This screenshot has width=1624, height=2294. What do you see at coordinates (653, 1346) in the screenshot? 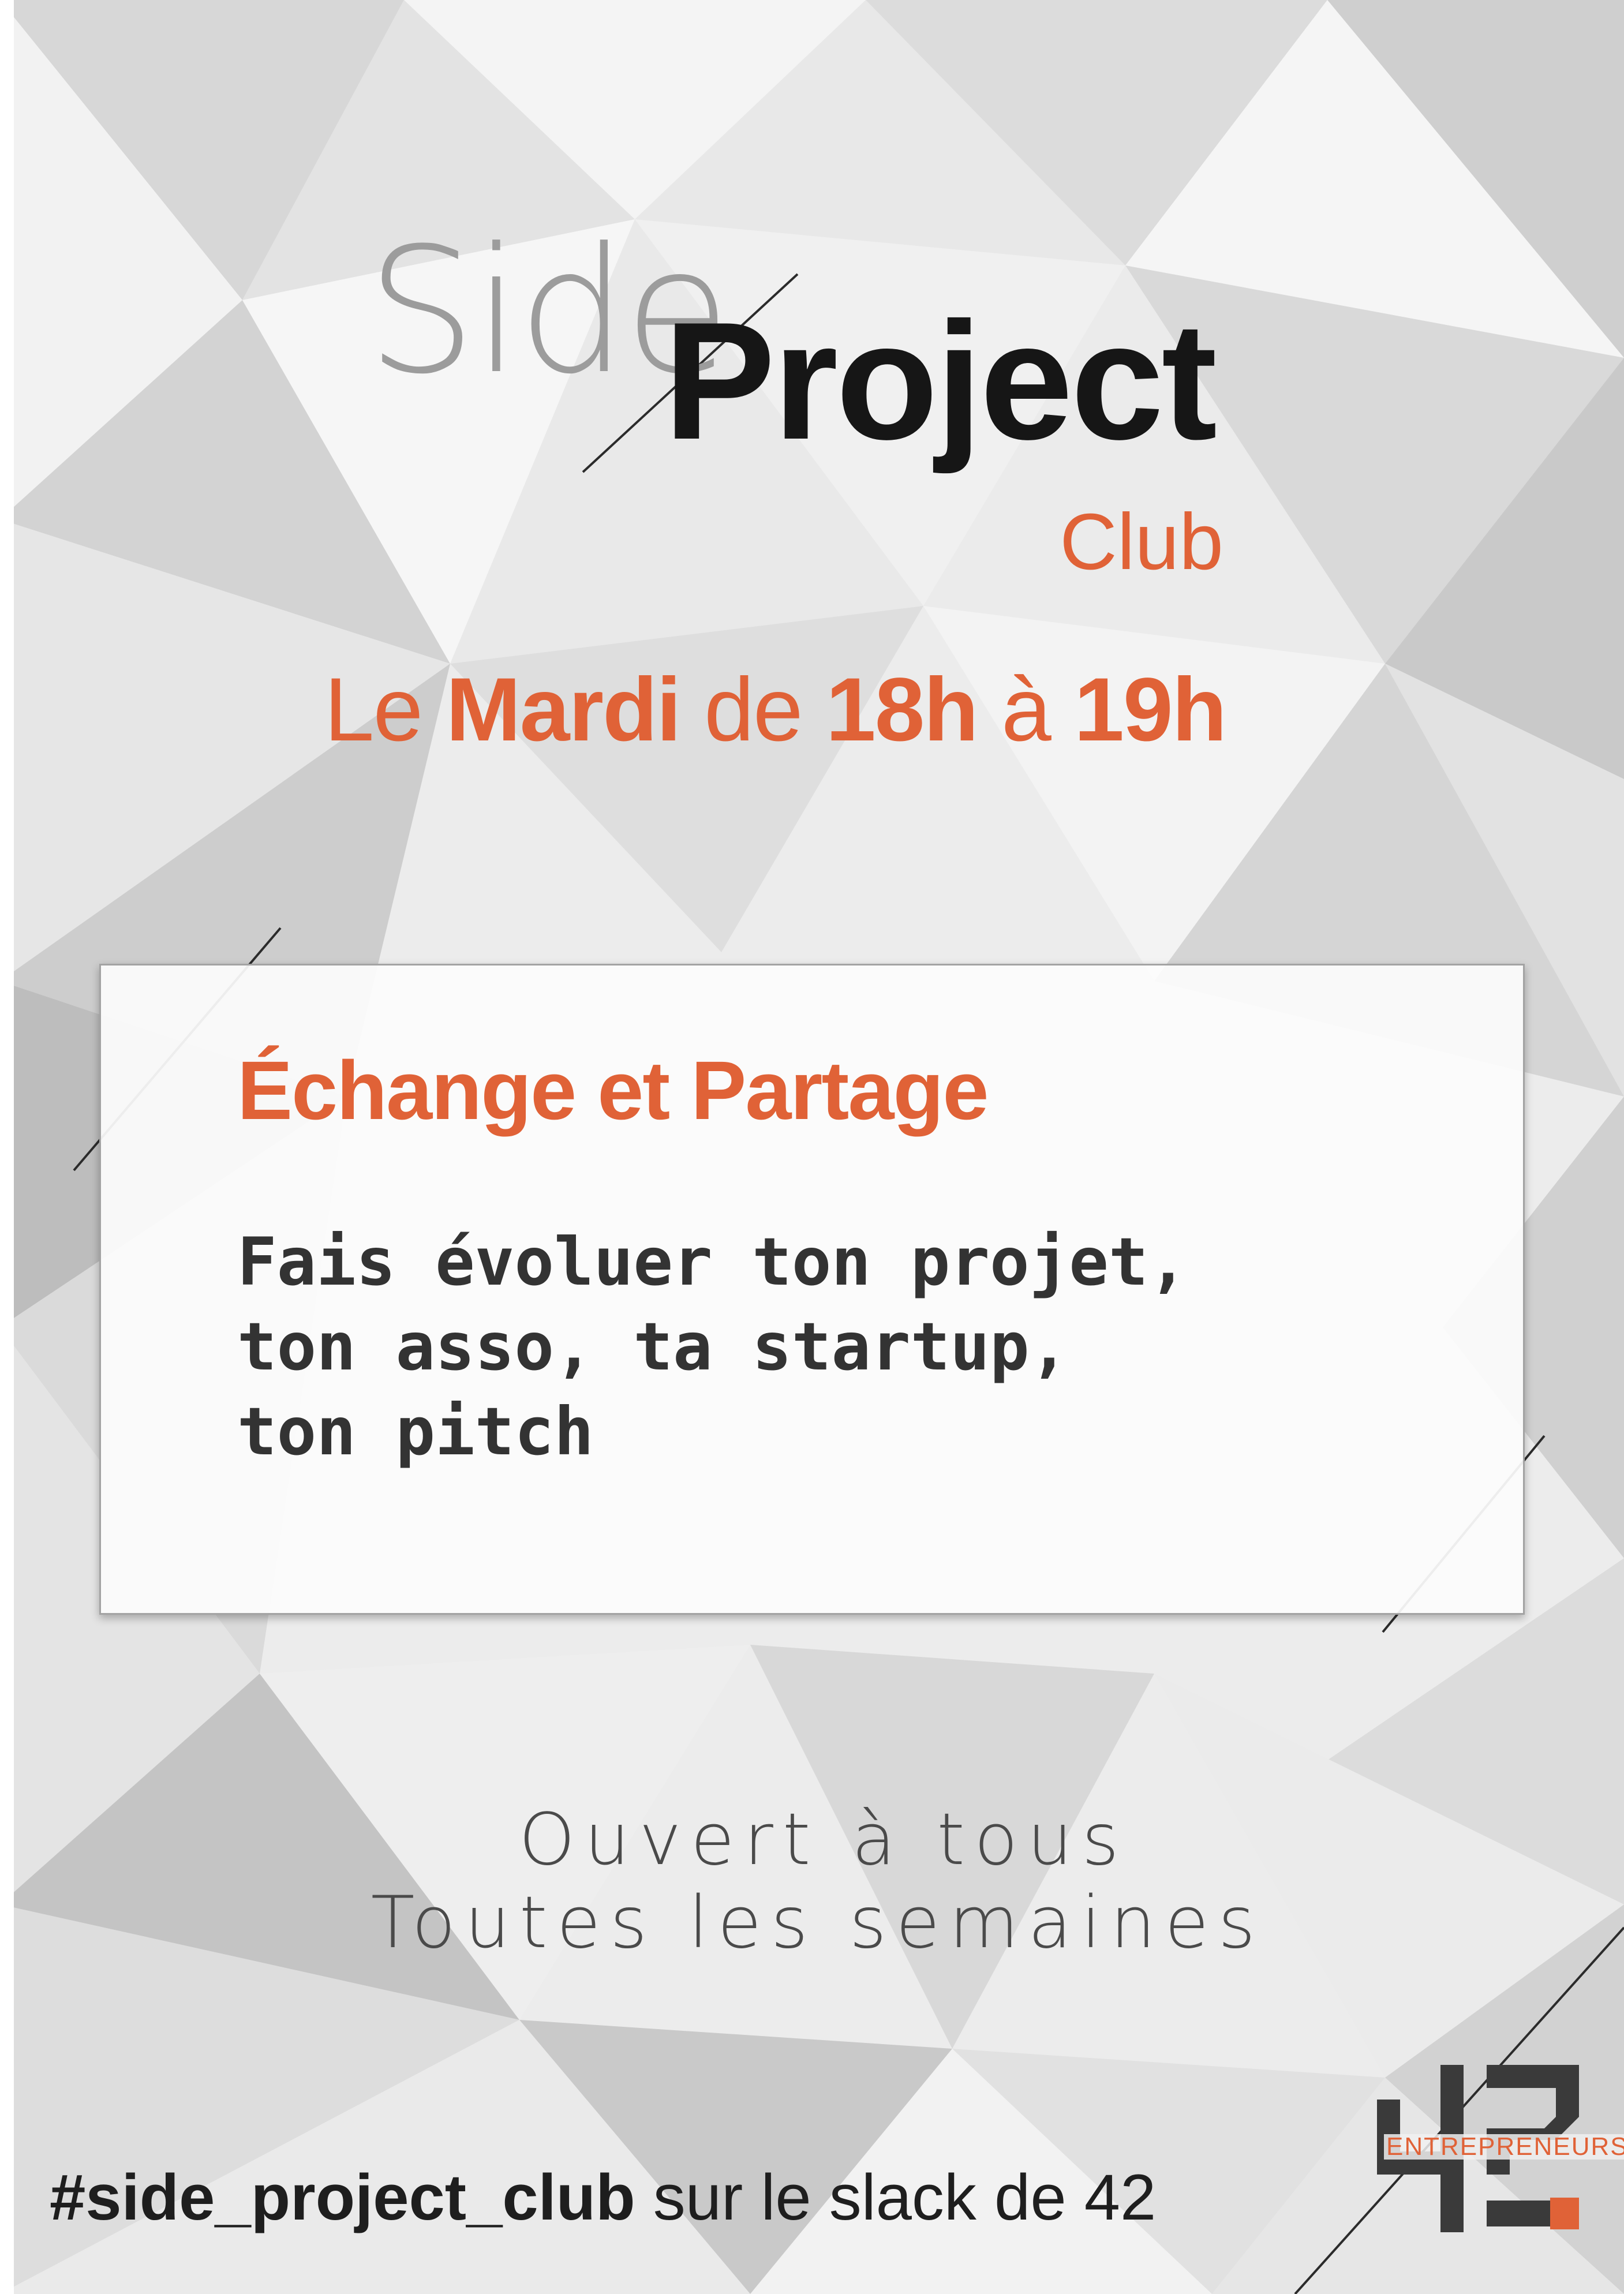
I see `card-body-line-2: ton asso, ta startup,` at bounding box center [653, 1346].